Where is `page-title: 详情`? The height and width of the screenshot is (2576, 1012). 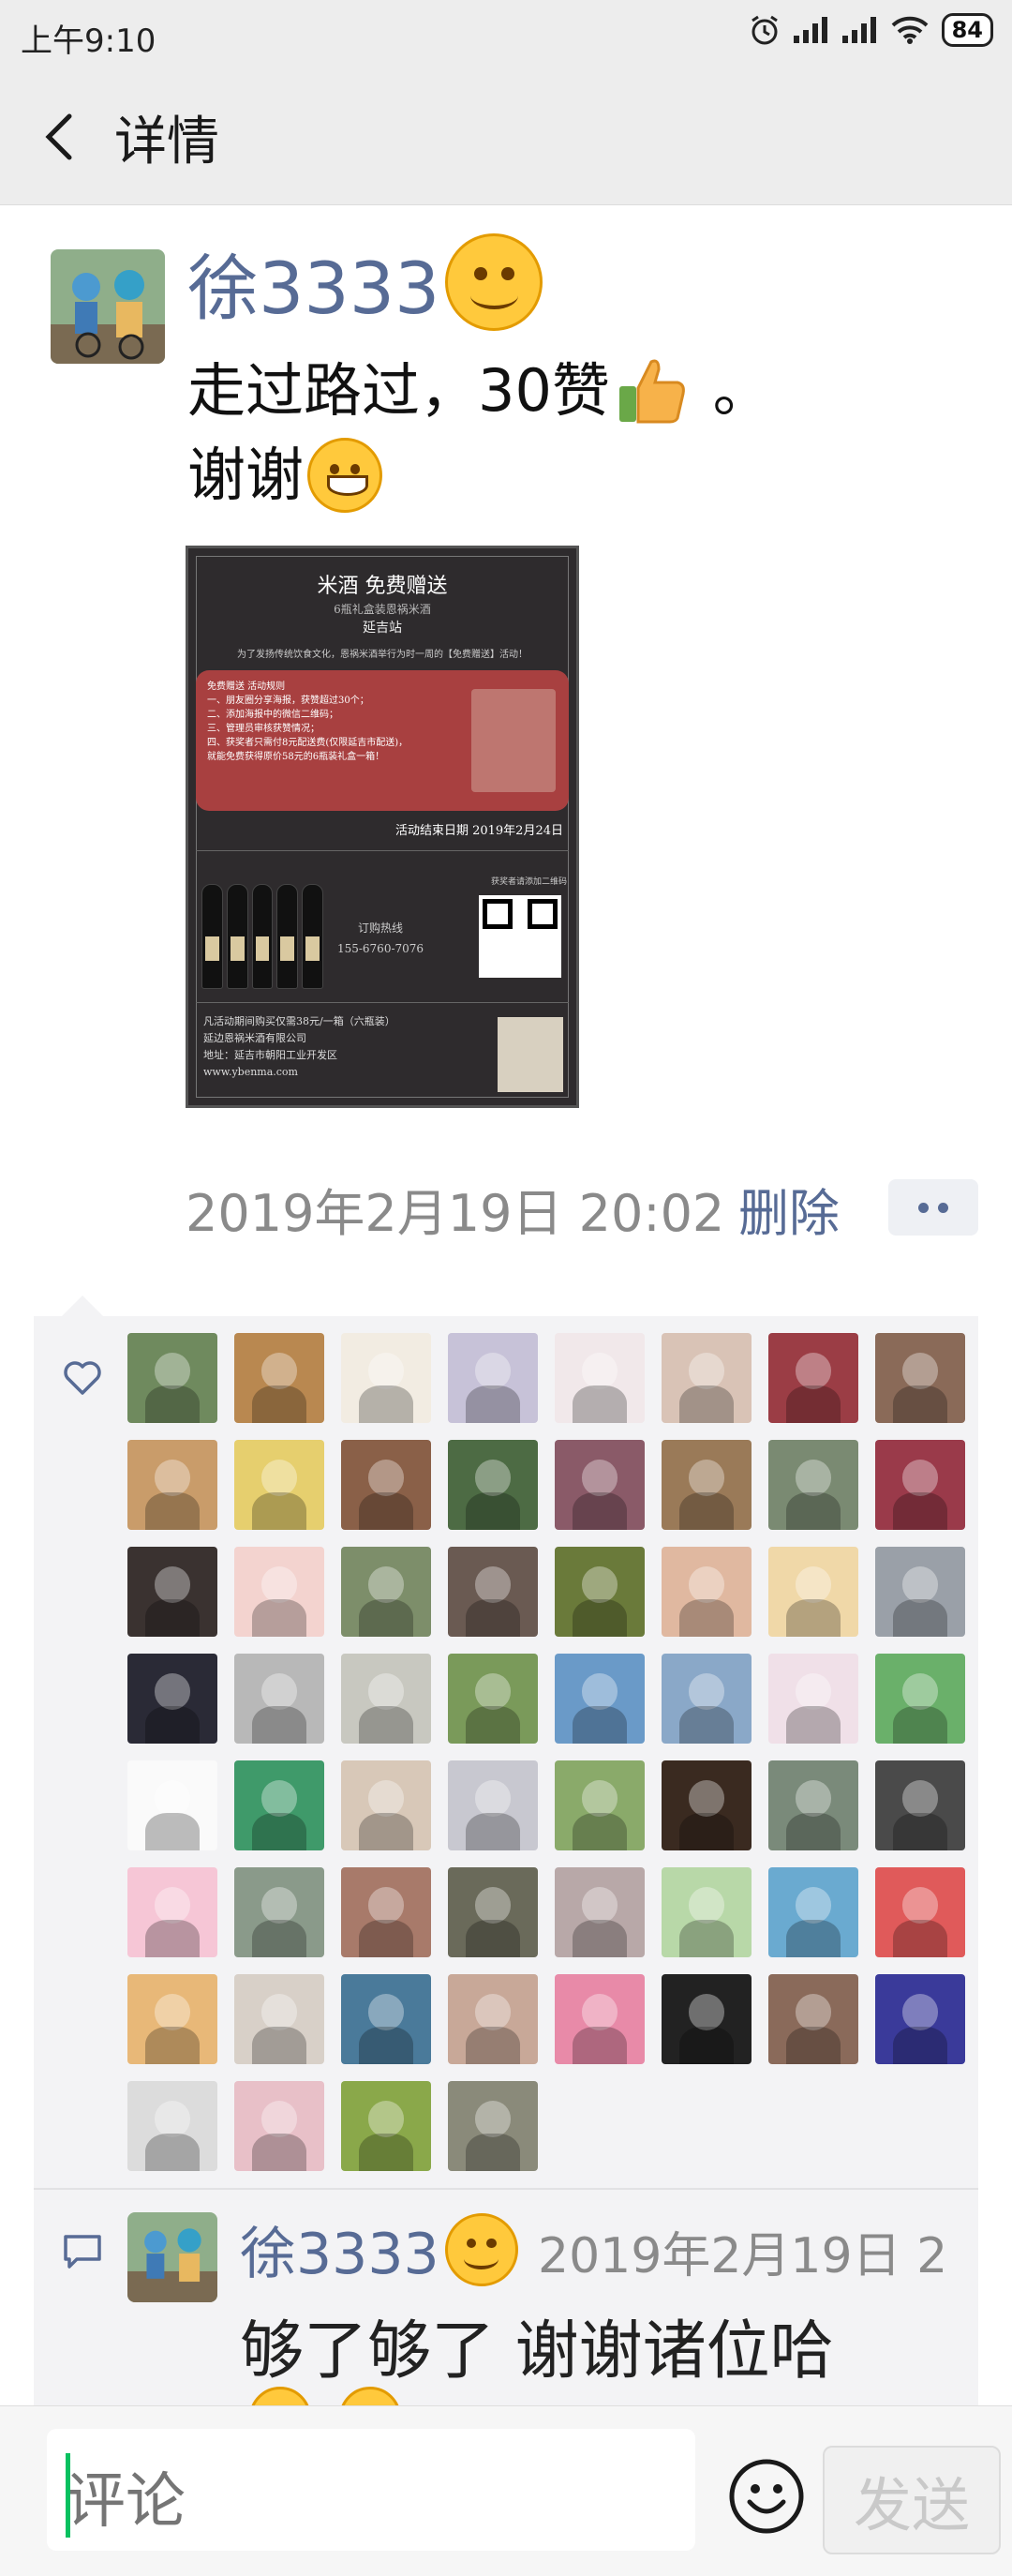
page-title: 详情 is located at coordinates (166, 142).